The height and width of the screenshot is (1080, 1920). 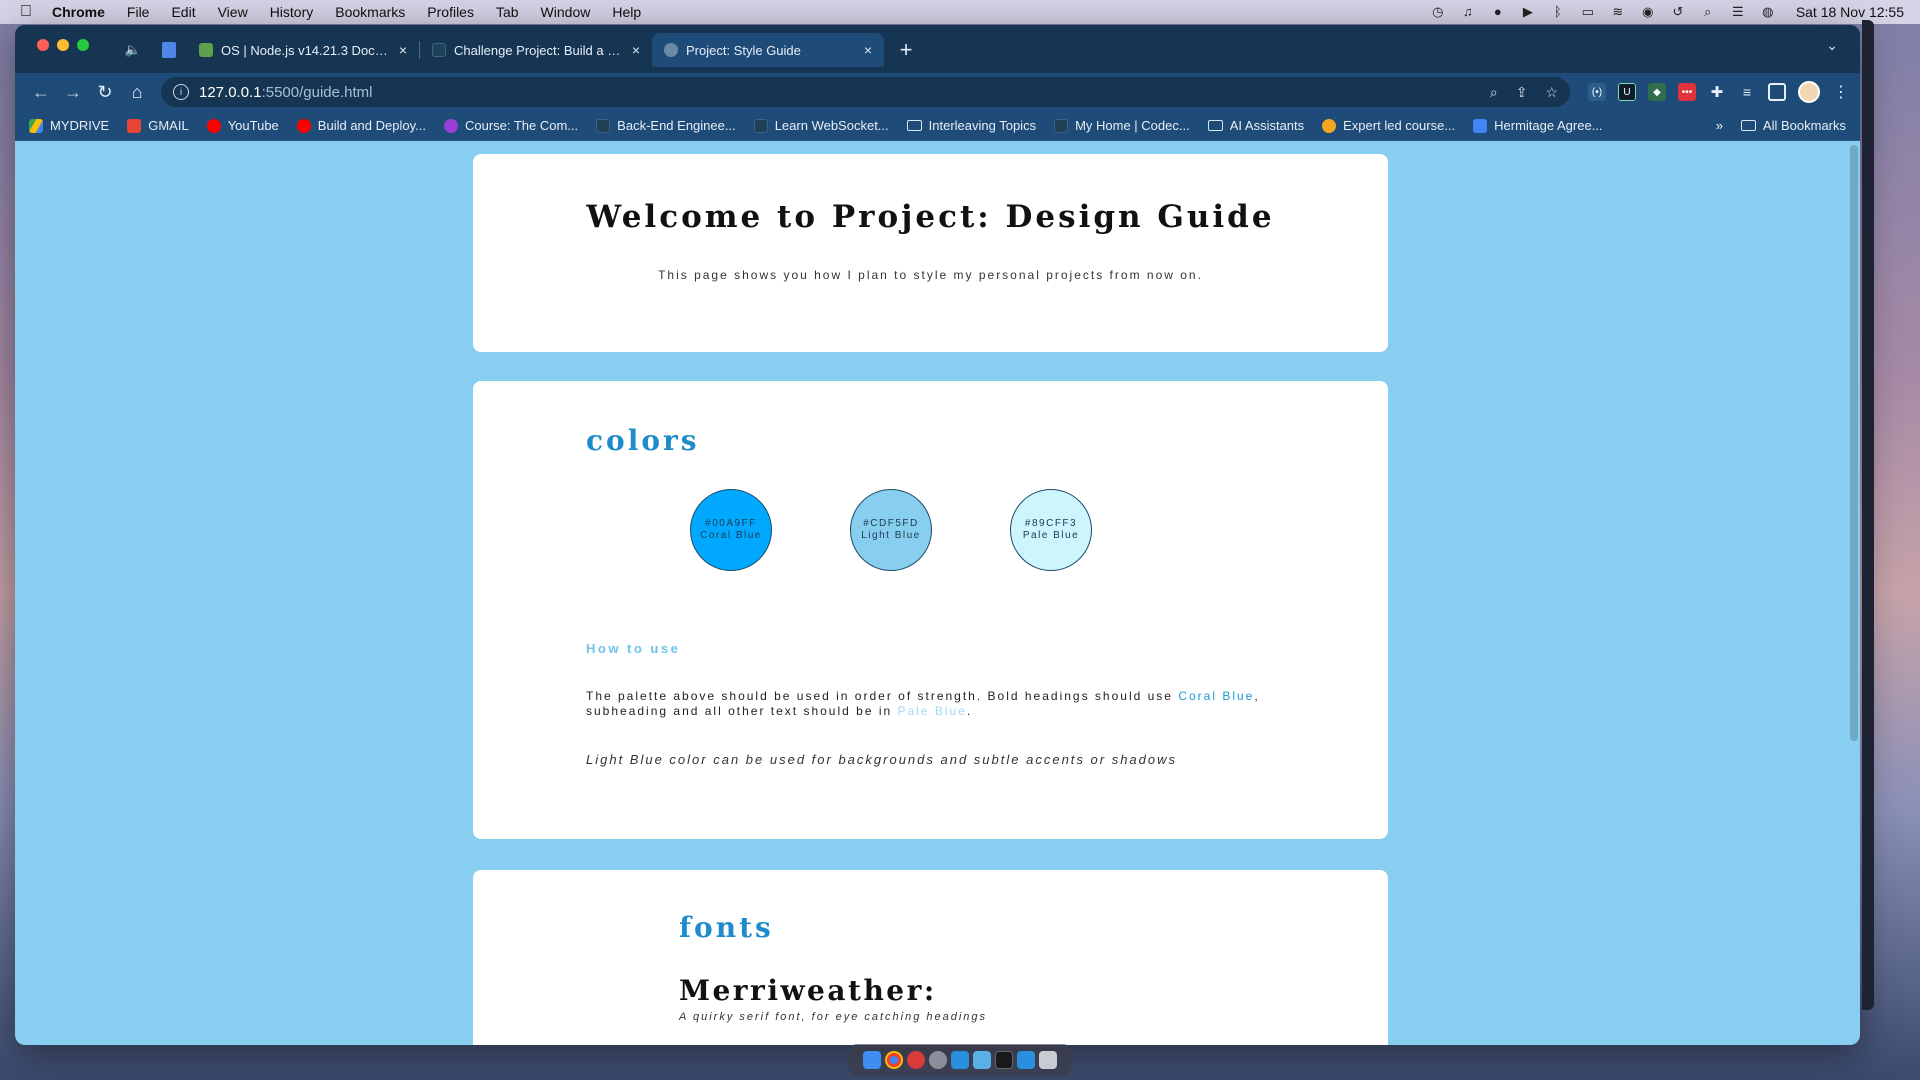 What do you see at coordinates (1687, 92) in the screenshot?
I see `extension-icon: •••` at bounding box center [1687, 92].